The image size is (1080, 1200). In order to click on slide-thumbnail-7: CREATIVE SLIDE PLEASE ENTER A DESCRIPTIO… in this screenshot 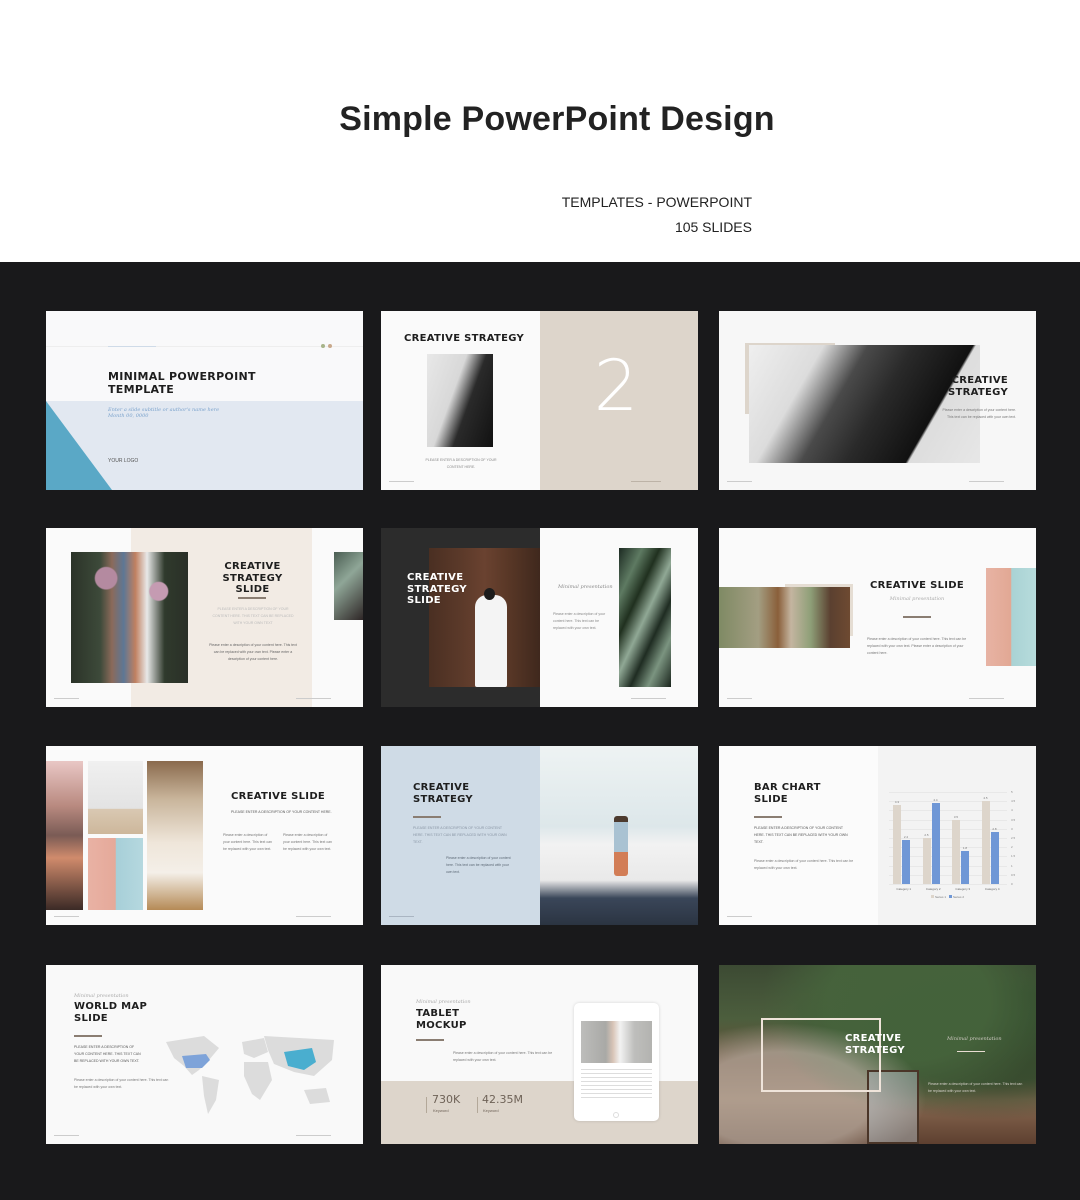, I will do `click(204, 835)`.